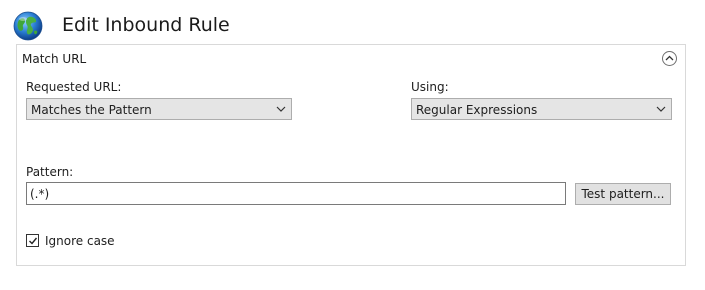 This screenshot has height=290, width=705. What do you see at coordinates (430, 87) in the screenshot?
I see `using-label: Using:` at bounding box center [430, 87].